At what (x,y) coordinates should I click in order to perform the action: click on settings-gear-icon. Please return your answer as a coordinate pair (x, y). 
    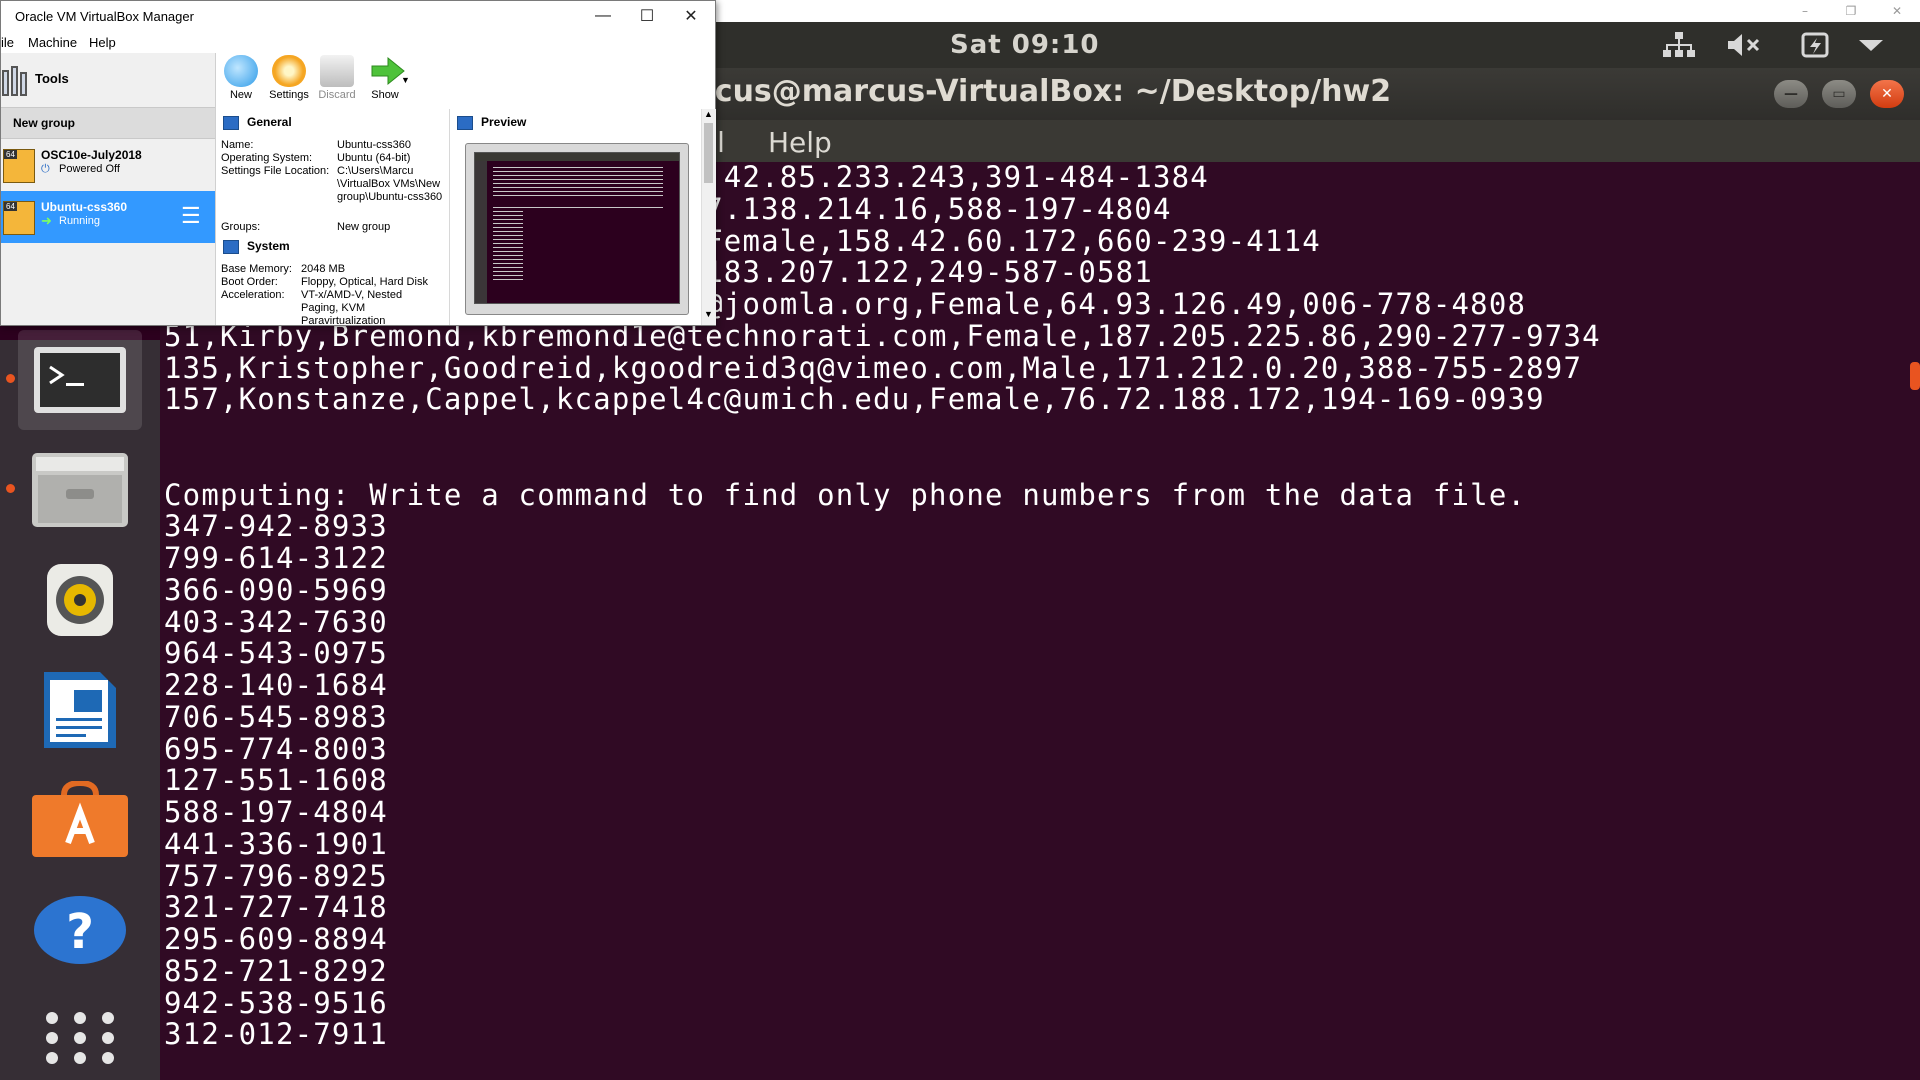
    Looking at the image, I should click on (289, 71).